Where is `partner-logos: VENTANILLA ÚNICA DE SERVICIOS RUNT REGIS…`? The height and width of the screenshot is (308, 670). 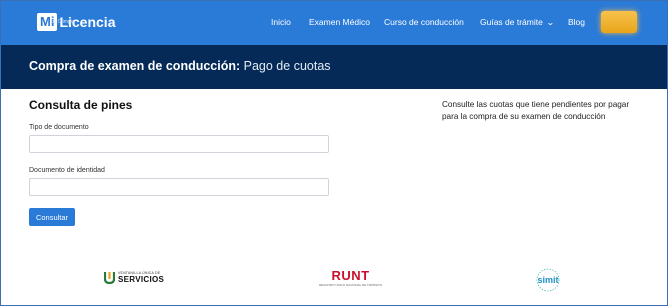 partner-logos: VENTANILLA ÚNICA DE SERVICIOS RUNT REGIS… is located at coordinates (334, 280).